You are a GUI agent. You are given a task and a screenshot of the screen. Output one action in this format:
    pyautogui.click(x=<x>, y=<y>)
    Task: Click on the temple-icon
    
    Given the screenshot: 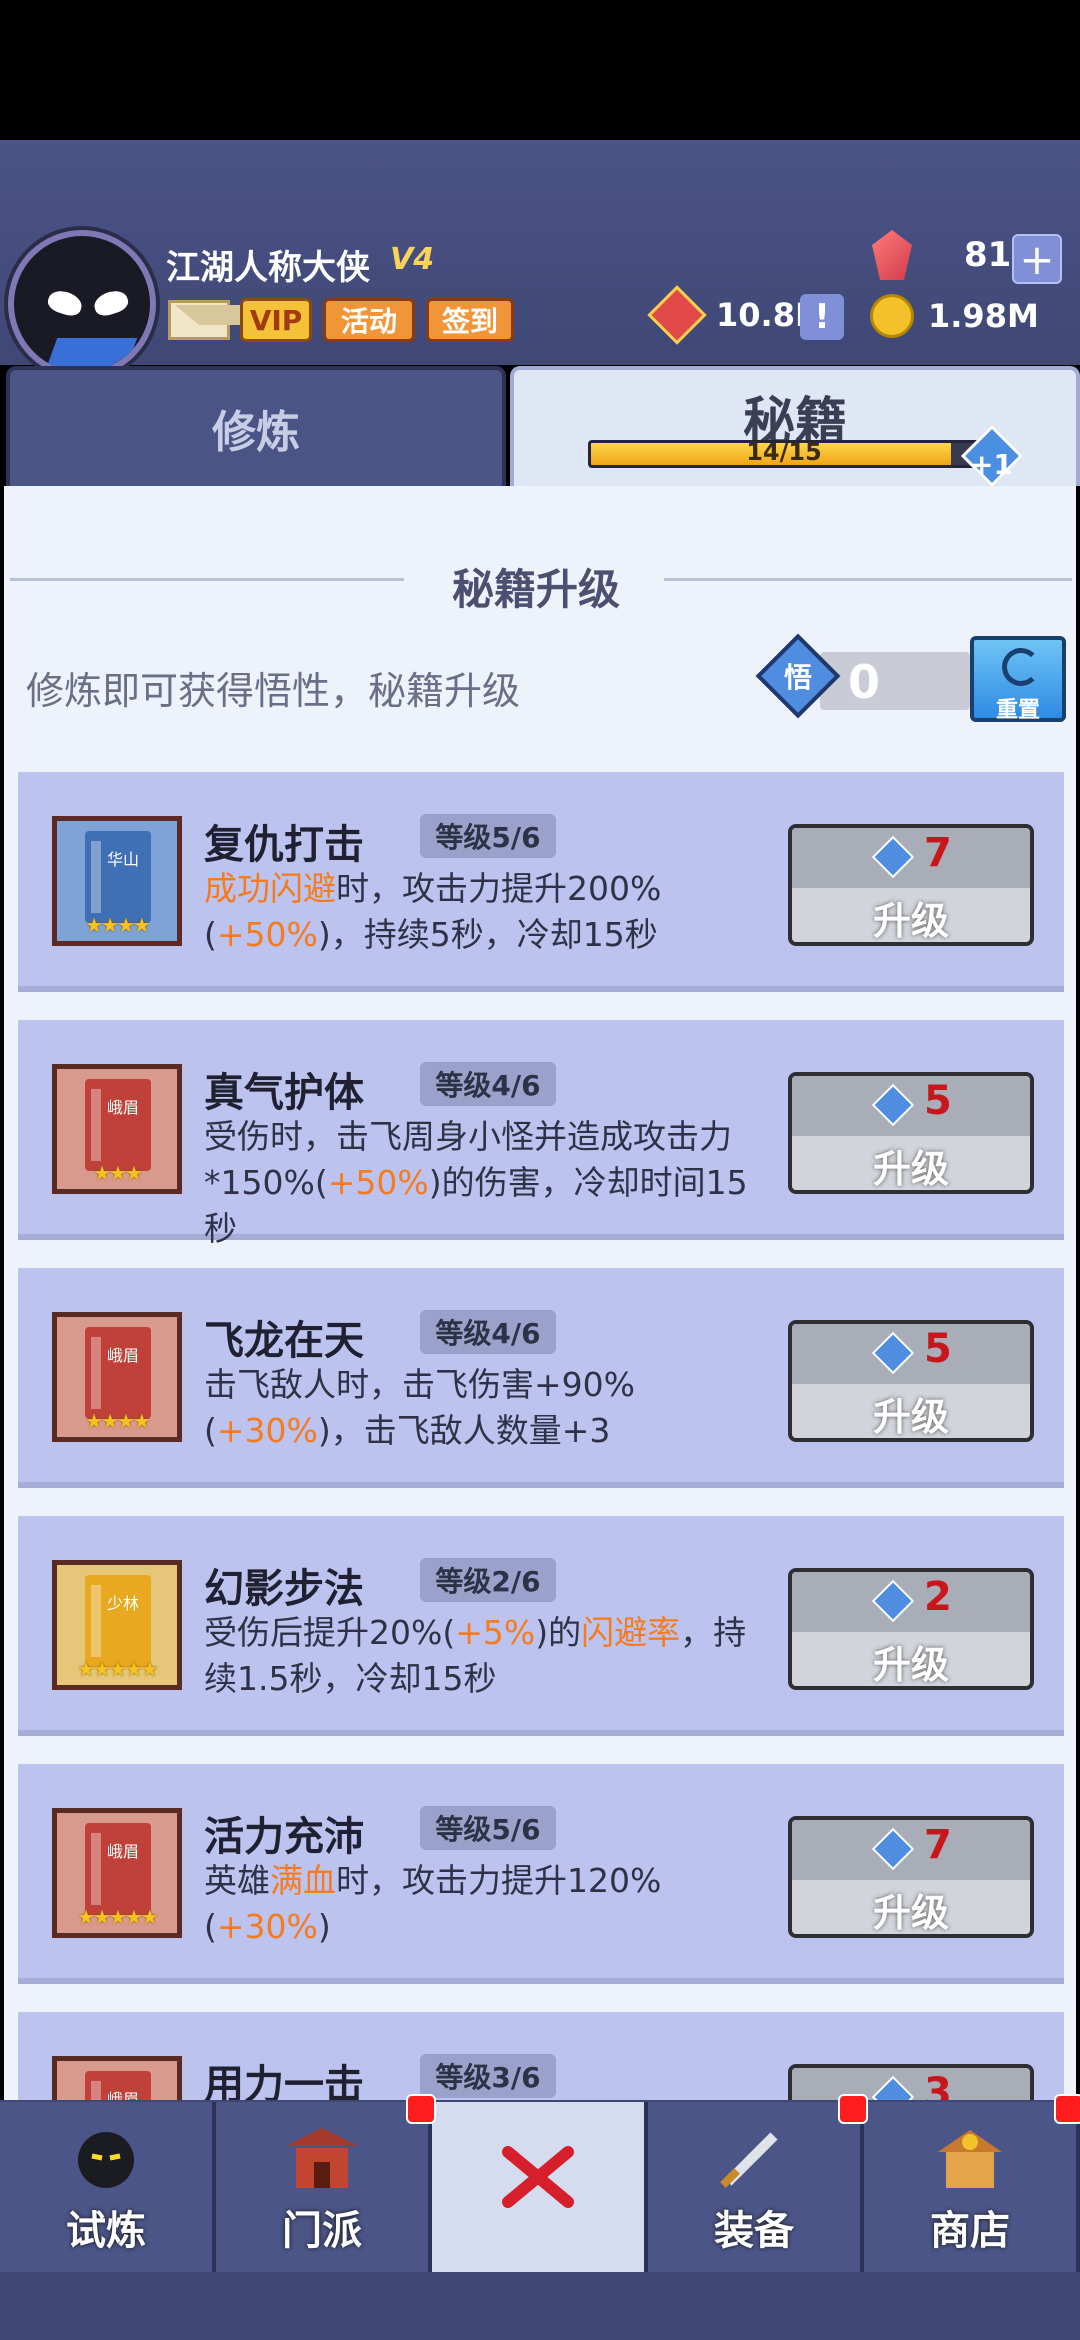 What is the action you would take?
    pyautogui.click(x=322, y=2158)
    